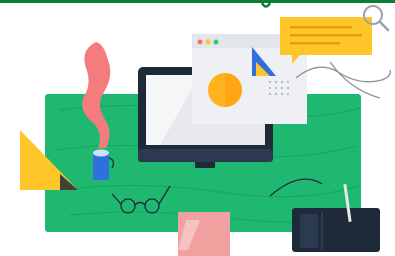 The height and width of the screenshot is (256, 395). I want to click on window-dot-yellow, so click(208, 42).